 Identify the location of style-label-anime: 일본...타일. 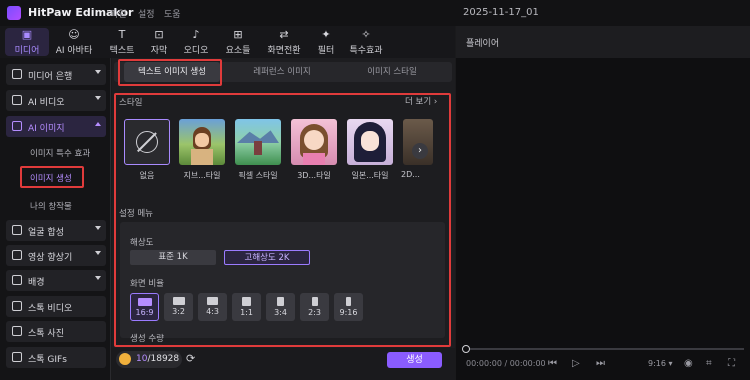
(370, 175).